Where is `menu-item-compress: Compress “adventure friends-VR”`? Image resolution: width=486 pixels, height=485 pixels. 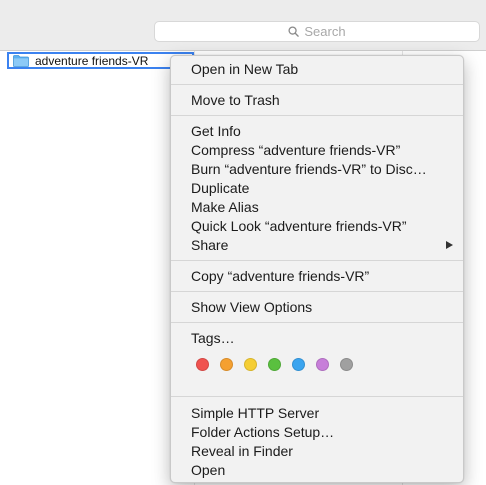
menu-item-compress: Compress “adventure friends-VR” is located at coordinates (317, 150).